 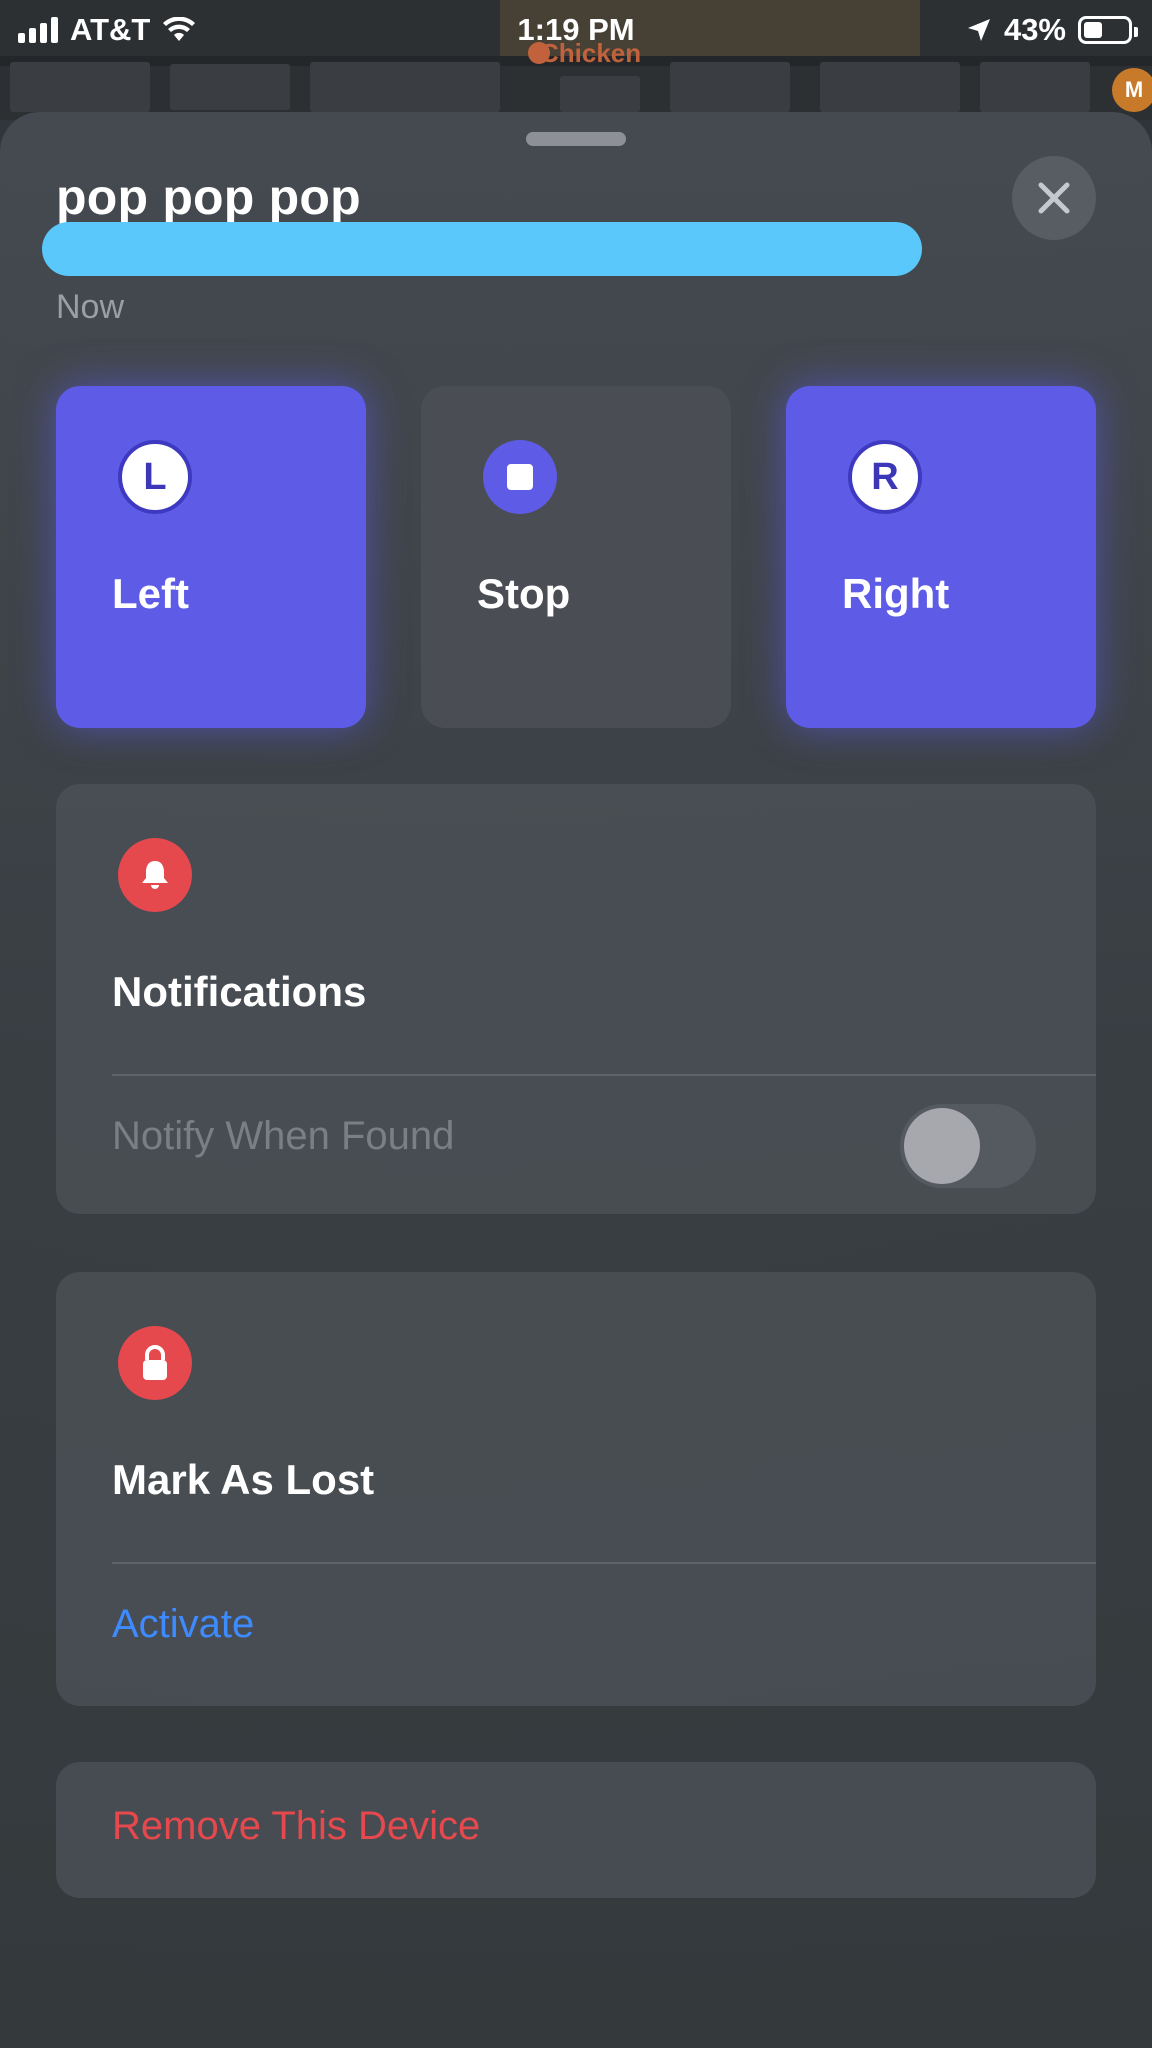 What do you see at coordinates (576, 1830) in the screenshot?
I see `remove-device-card: Remove This Device` at bounding box center [576, 1830].